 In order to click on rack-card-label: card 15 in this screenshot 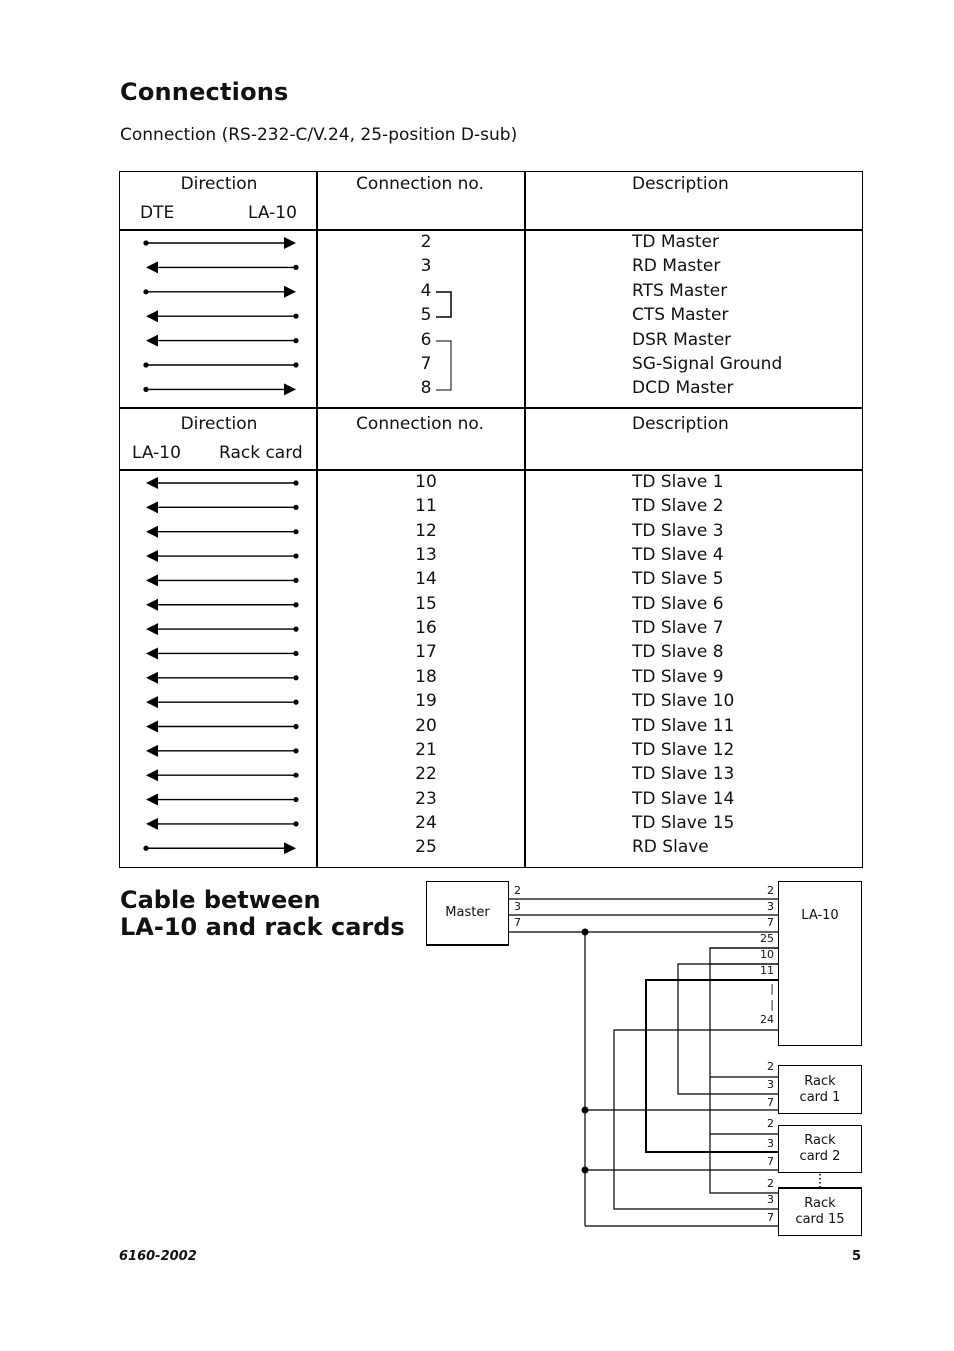, I will do `click(820, 1219)`.